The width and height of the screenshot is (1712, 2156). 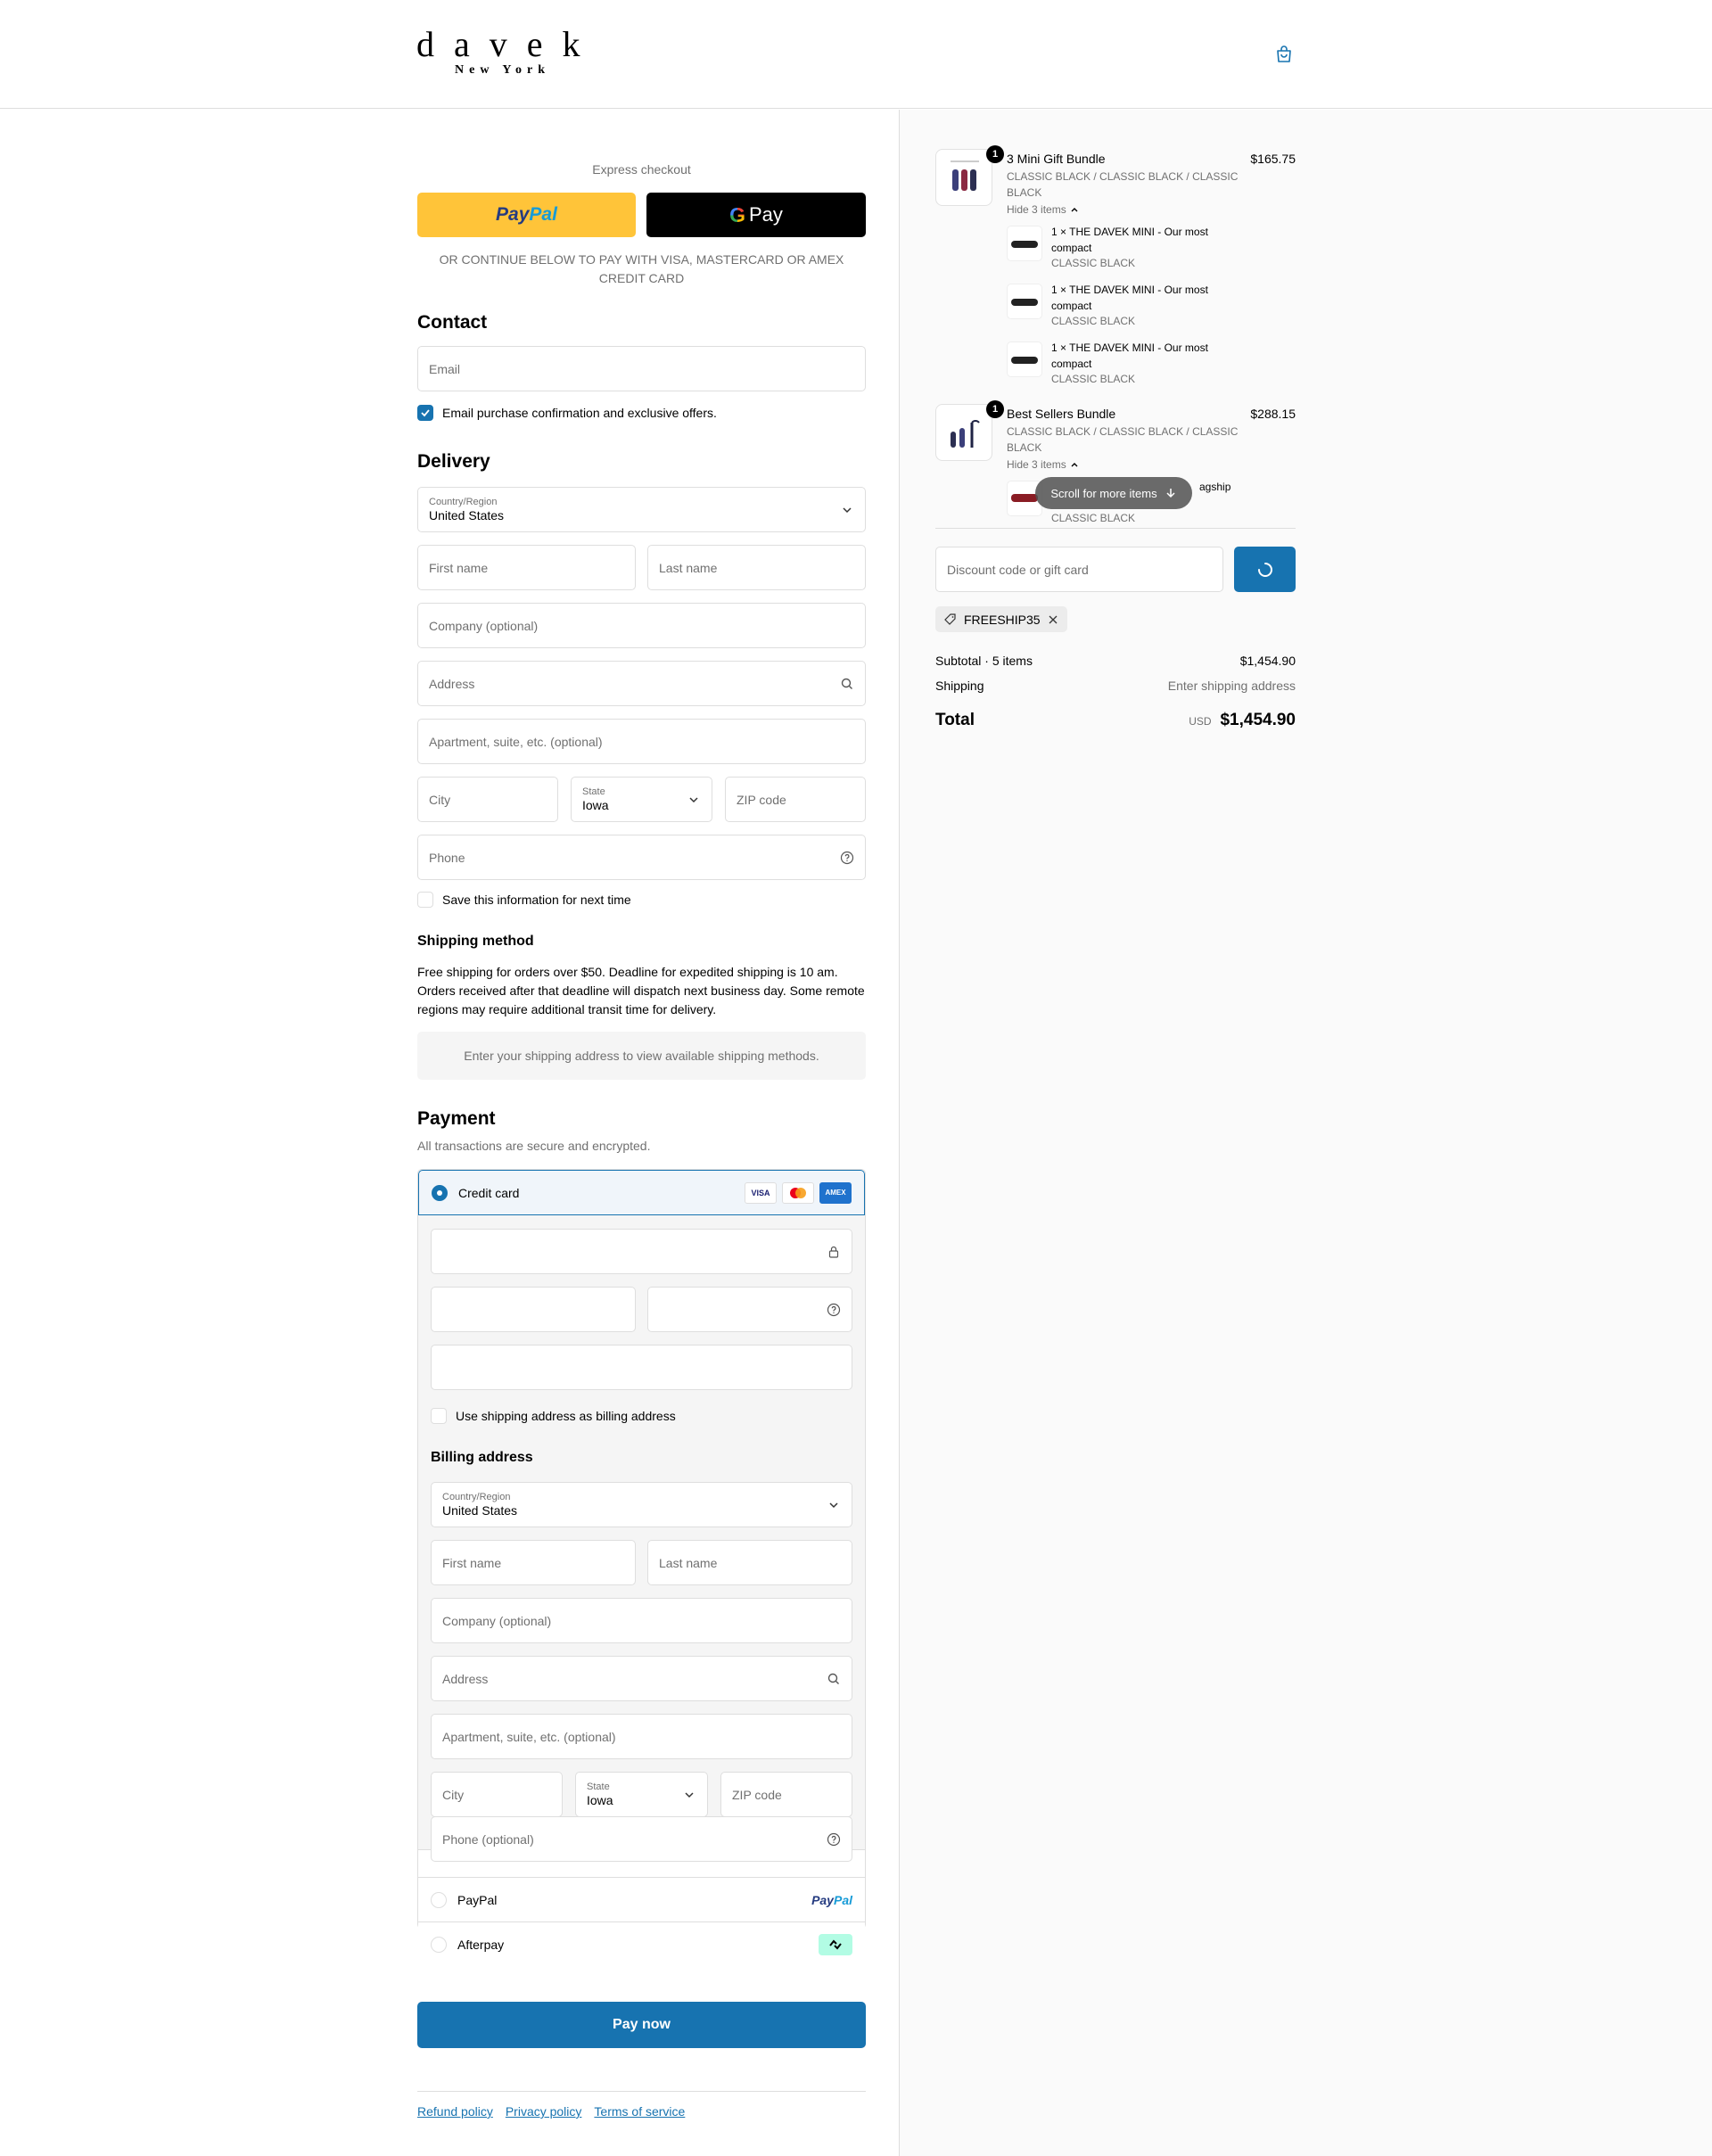 I want to click on phone-placeholder: Phone, so click(x=447, y=857).